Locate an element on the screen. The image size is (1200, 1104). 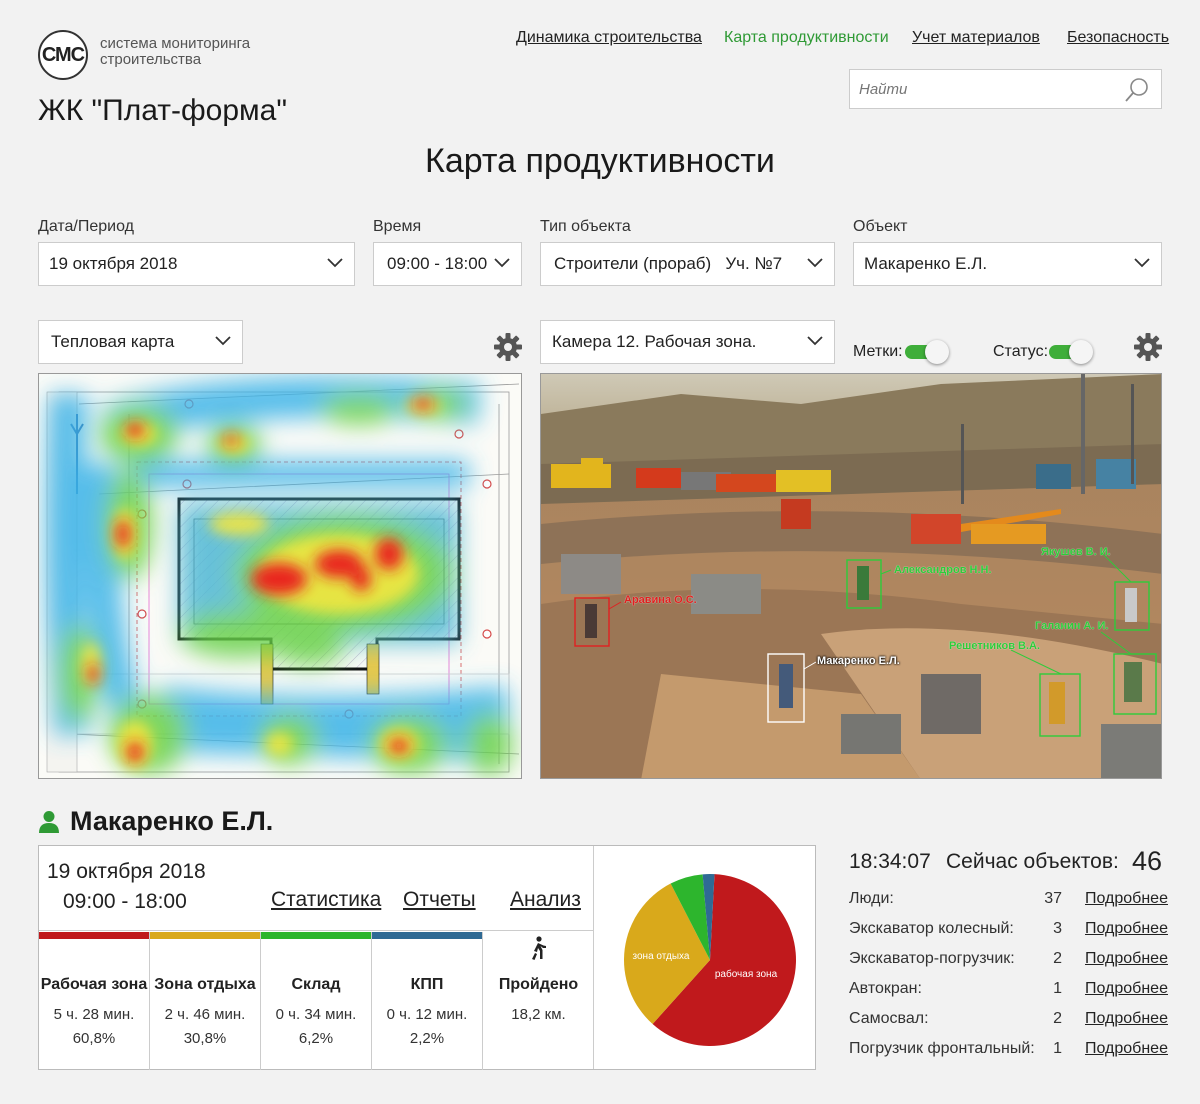
object-type-name: Люди: is located at coordinates (871, 898).